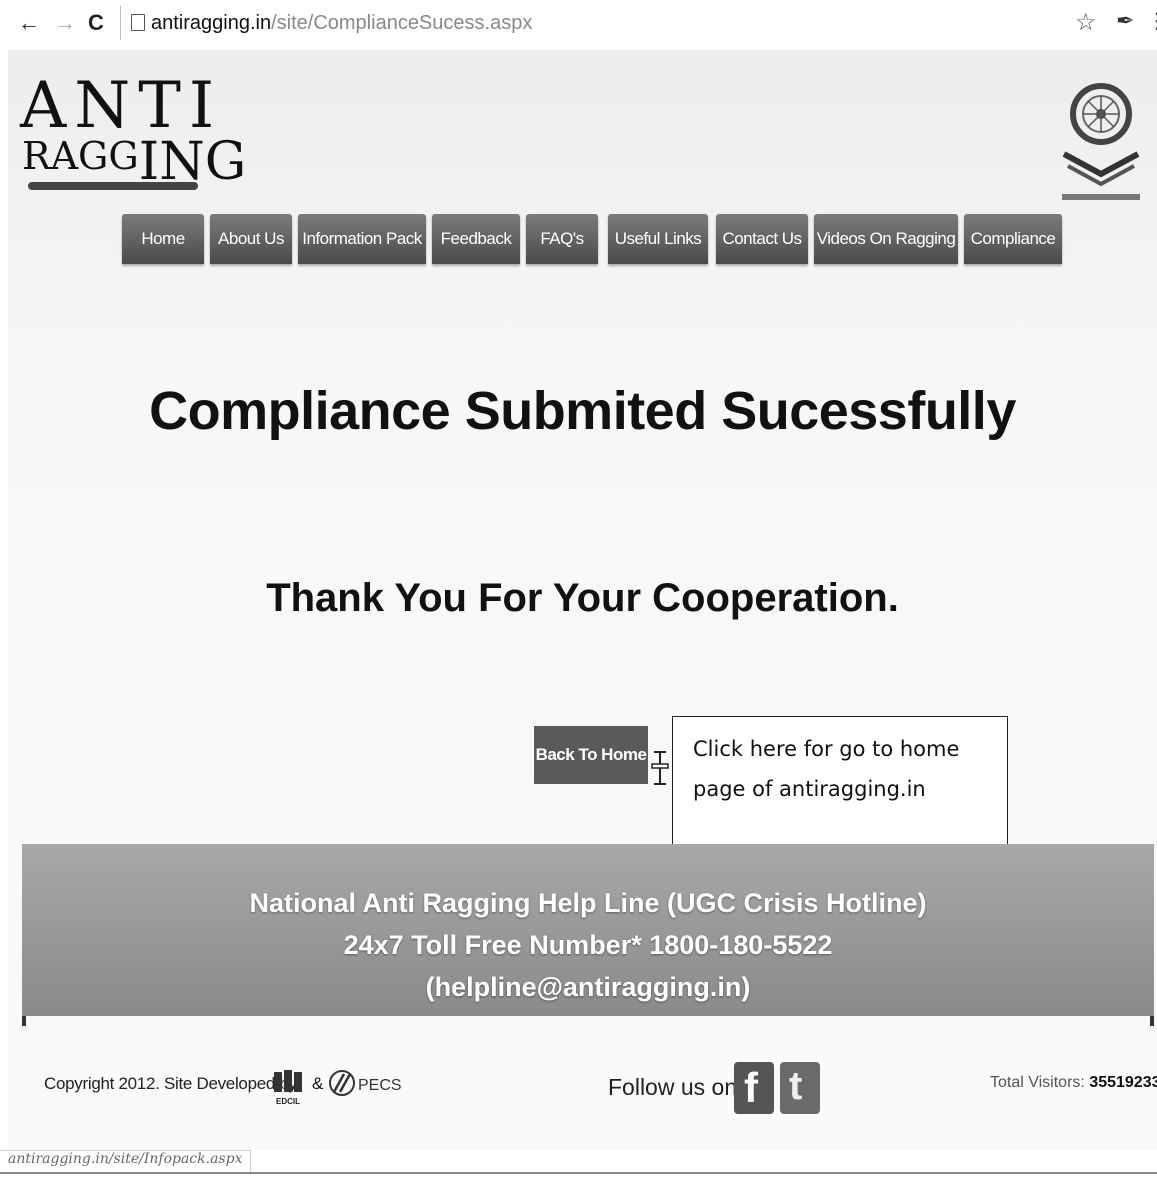 The width and height of the screenshot is (1157, 1177). I want to click on logo-underline, so click(113, 186).